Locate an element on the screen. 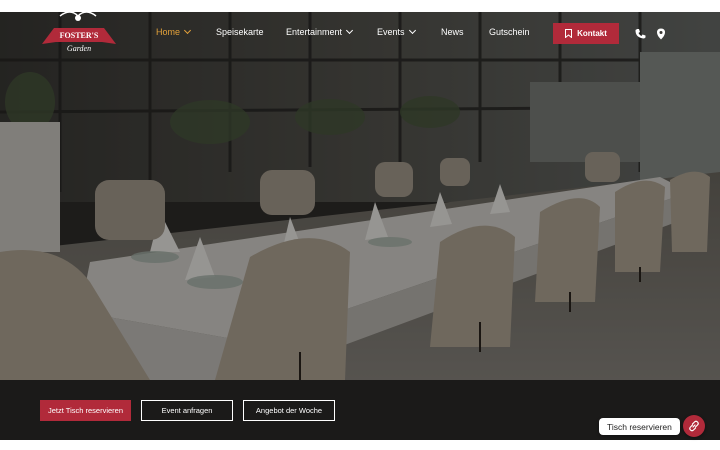 Image resolution: width=720 pixels, height=450 pixels. bookmark-icon is located at coordinates (569, 33).